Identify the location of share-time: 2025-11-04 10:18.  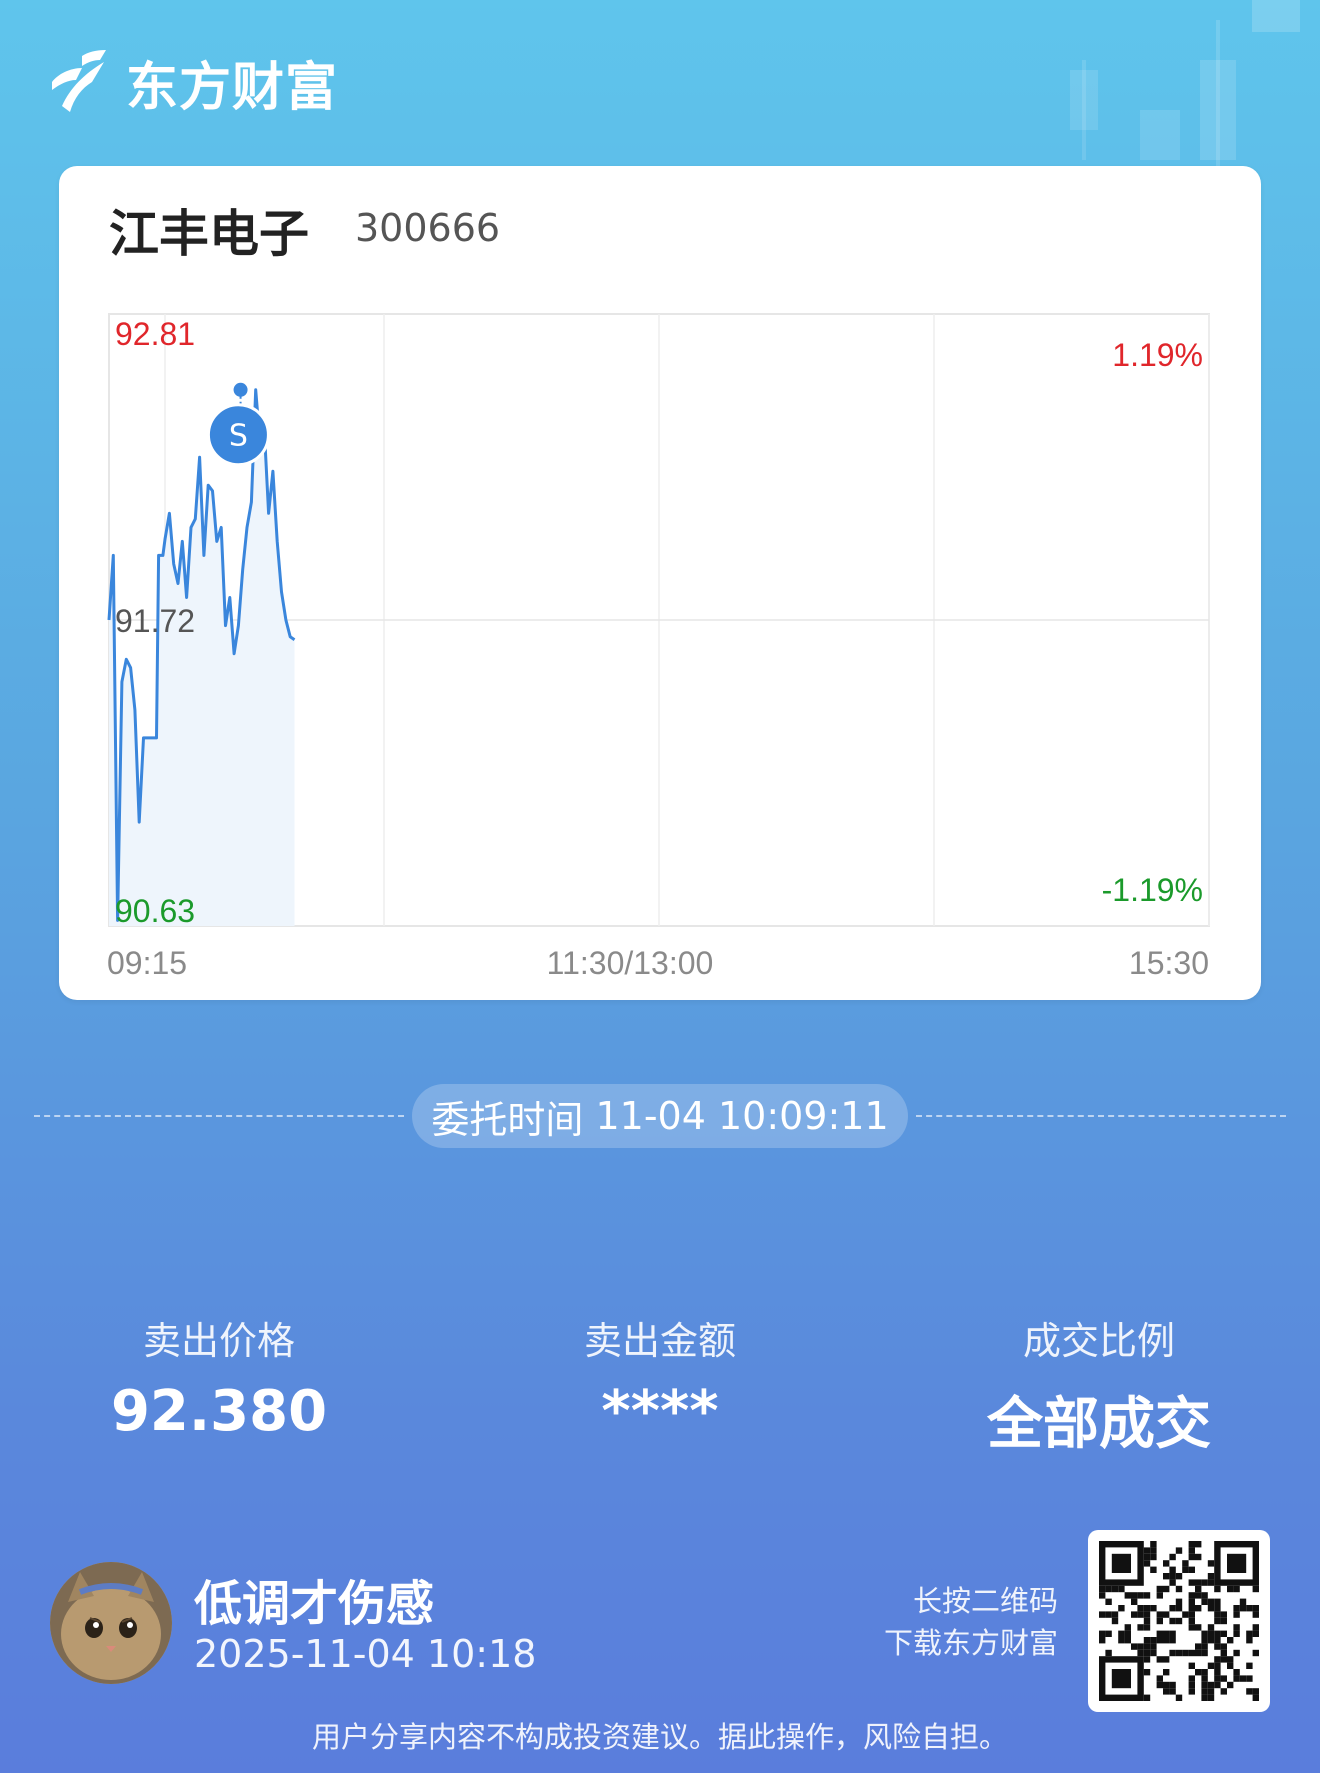
(365, 1654).